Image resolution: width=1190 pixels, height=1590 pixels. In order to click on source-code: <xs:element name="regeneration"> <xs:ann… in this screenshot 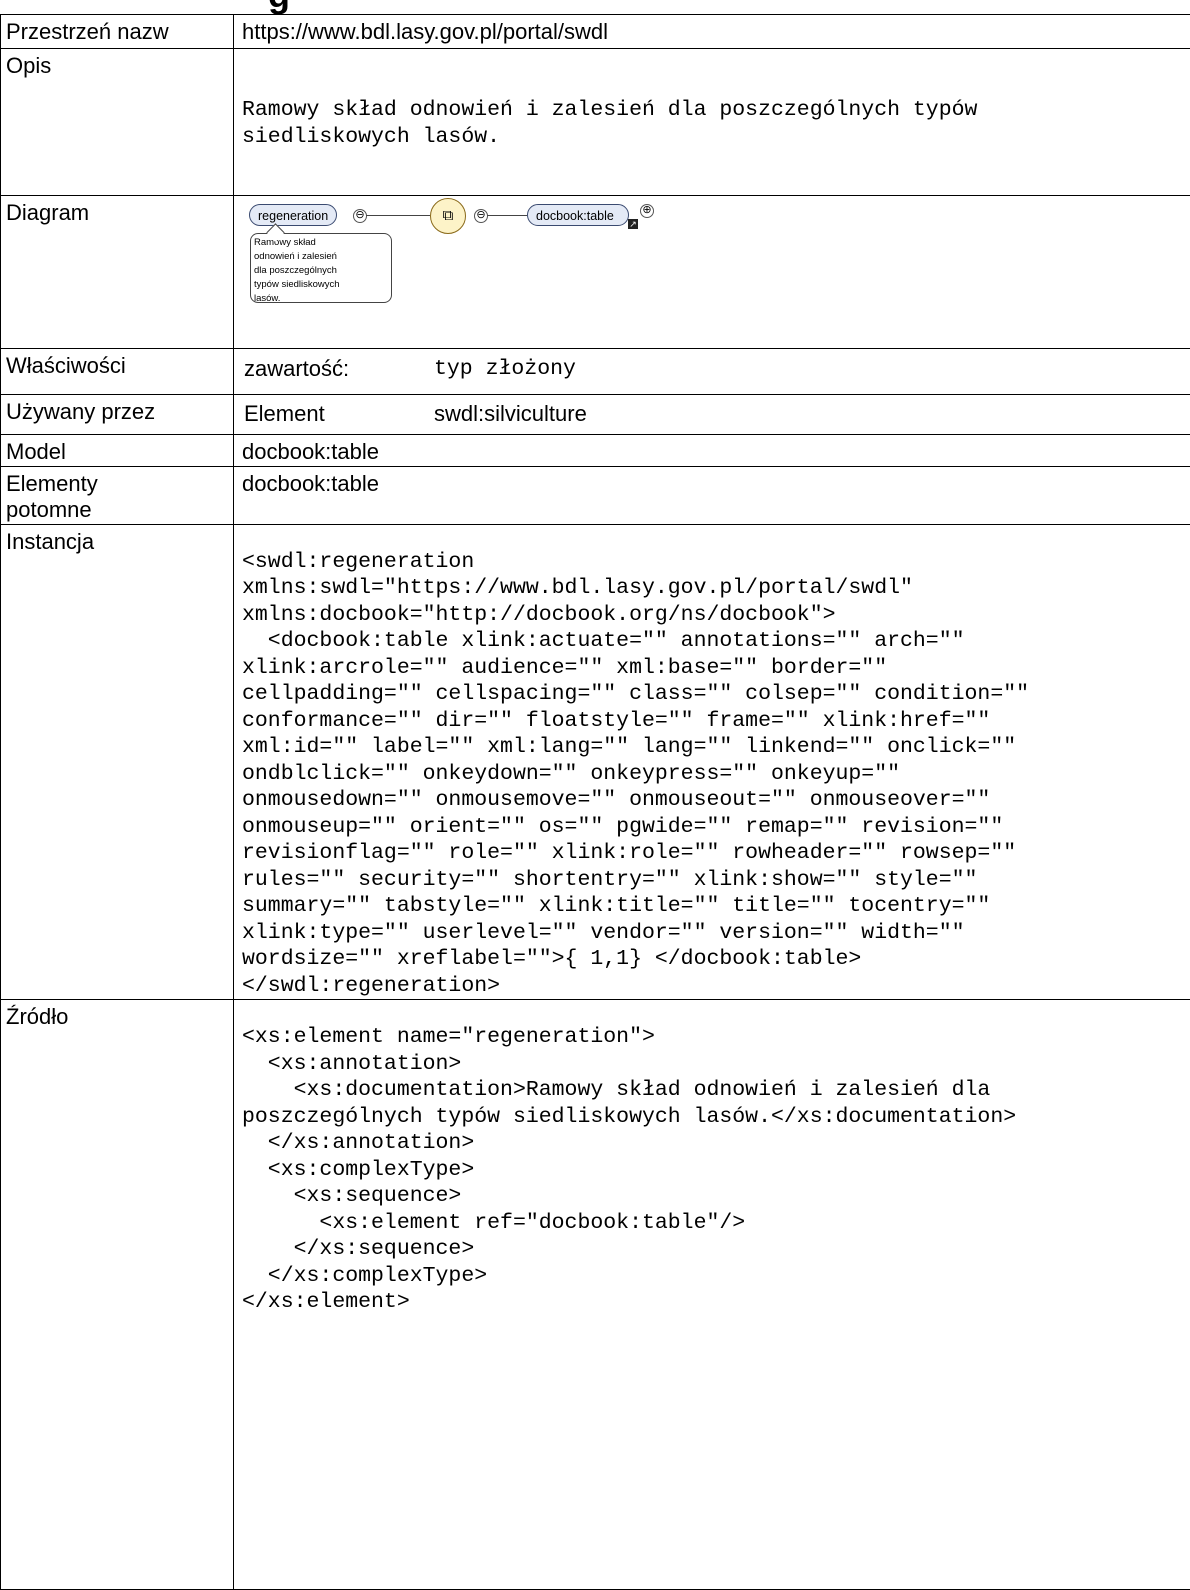, I will do `click(716, 1170)`.